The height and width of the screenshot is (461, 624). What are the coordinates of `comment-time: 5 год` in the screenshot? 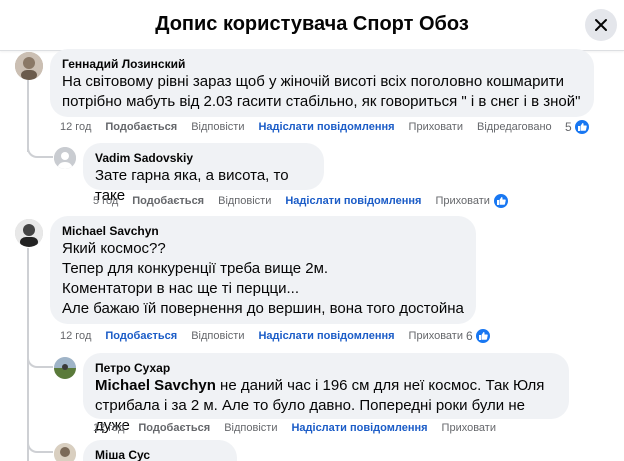 It's located at (105, 201).